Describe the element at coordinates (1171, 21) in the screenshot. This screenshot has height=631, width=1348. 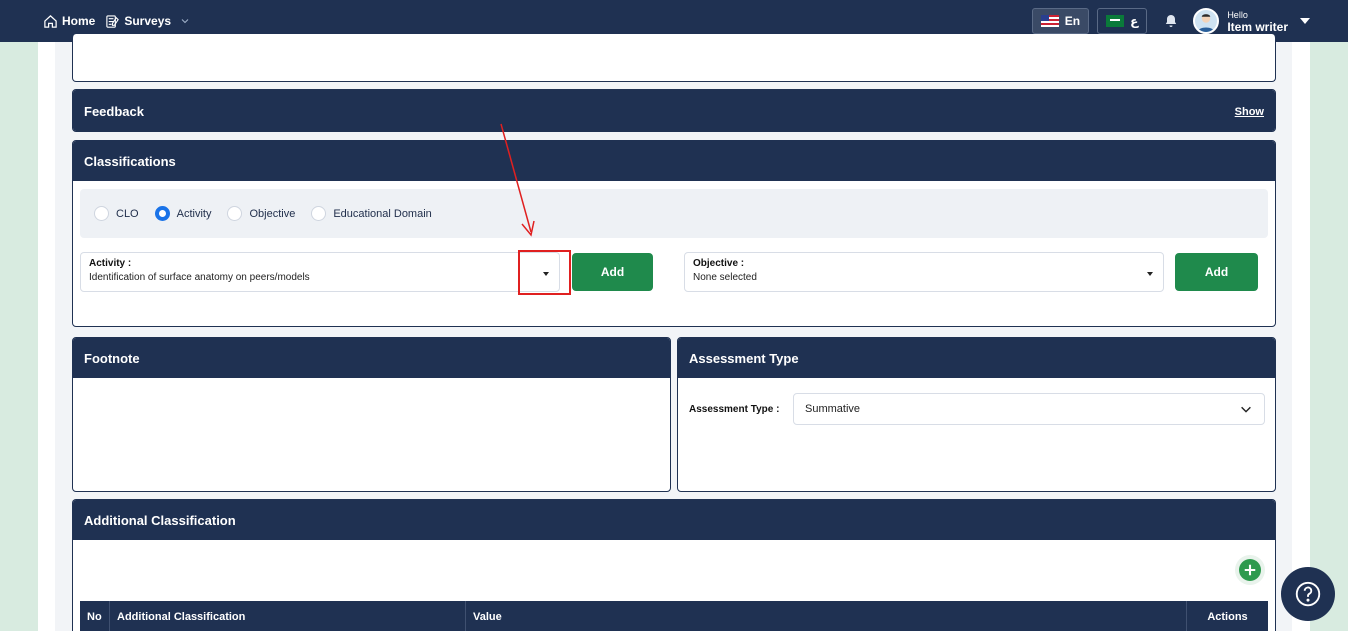
I see `bell-icon` at that location.